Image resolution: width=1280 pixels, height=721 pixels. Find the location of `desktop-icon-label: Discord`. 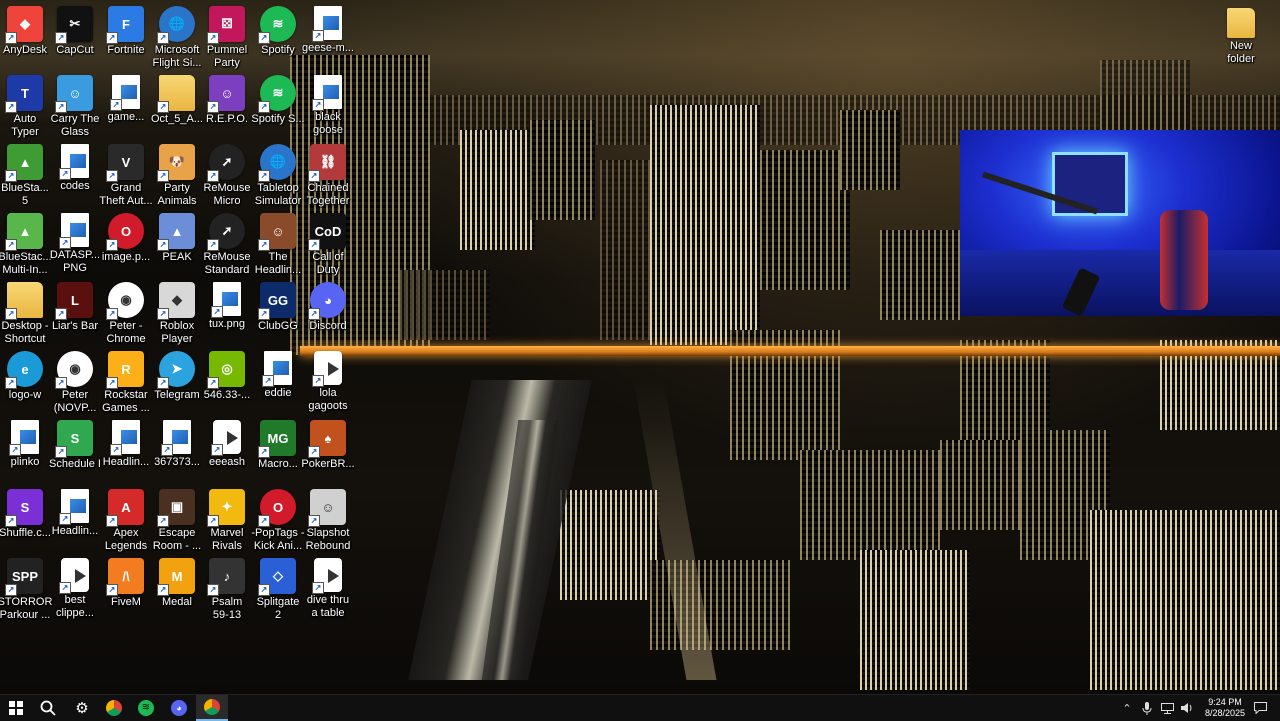

desktop-icon-label: Discord is located at coordinates (328, 326).